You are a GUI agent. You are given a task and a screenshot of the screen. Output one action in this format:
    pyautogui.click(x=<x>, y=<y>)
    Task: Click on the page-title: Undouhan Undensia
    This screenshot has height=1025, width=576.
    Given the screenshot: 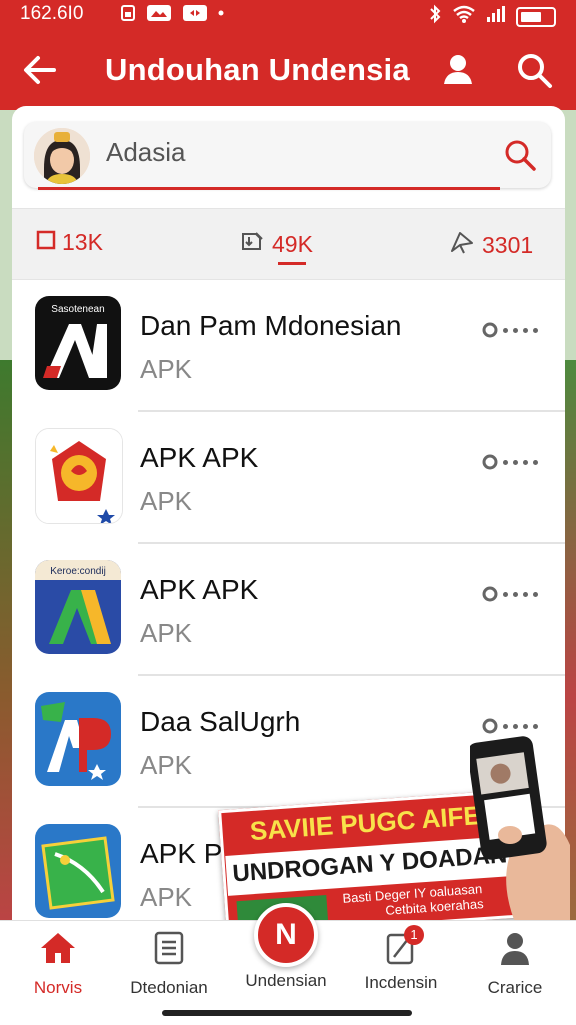 What is the action you would take?
    pyautogui.click(x=257, y=69)
    